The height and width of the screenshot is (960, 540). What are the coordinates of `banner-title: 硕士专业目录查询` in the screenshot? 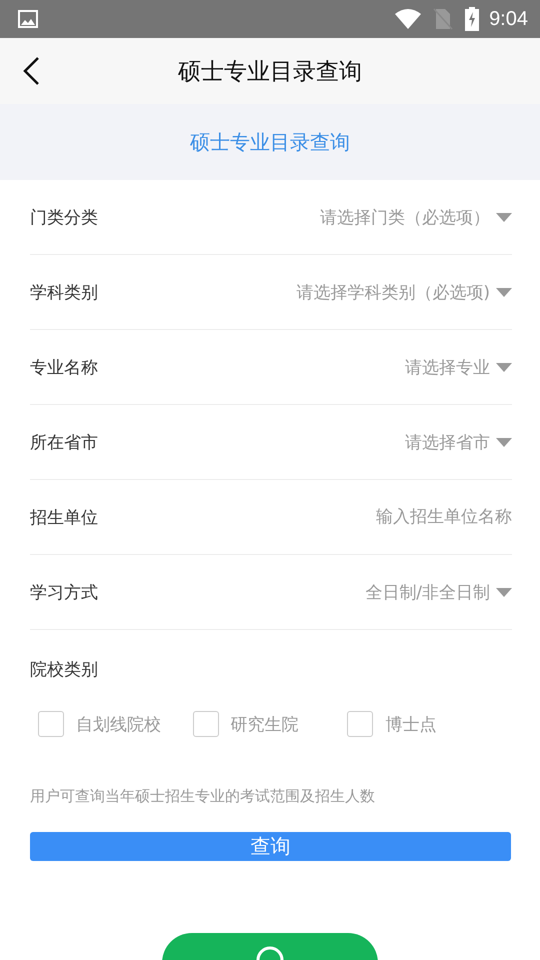 It's located at (270, 142).